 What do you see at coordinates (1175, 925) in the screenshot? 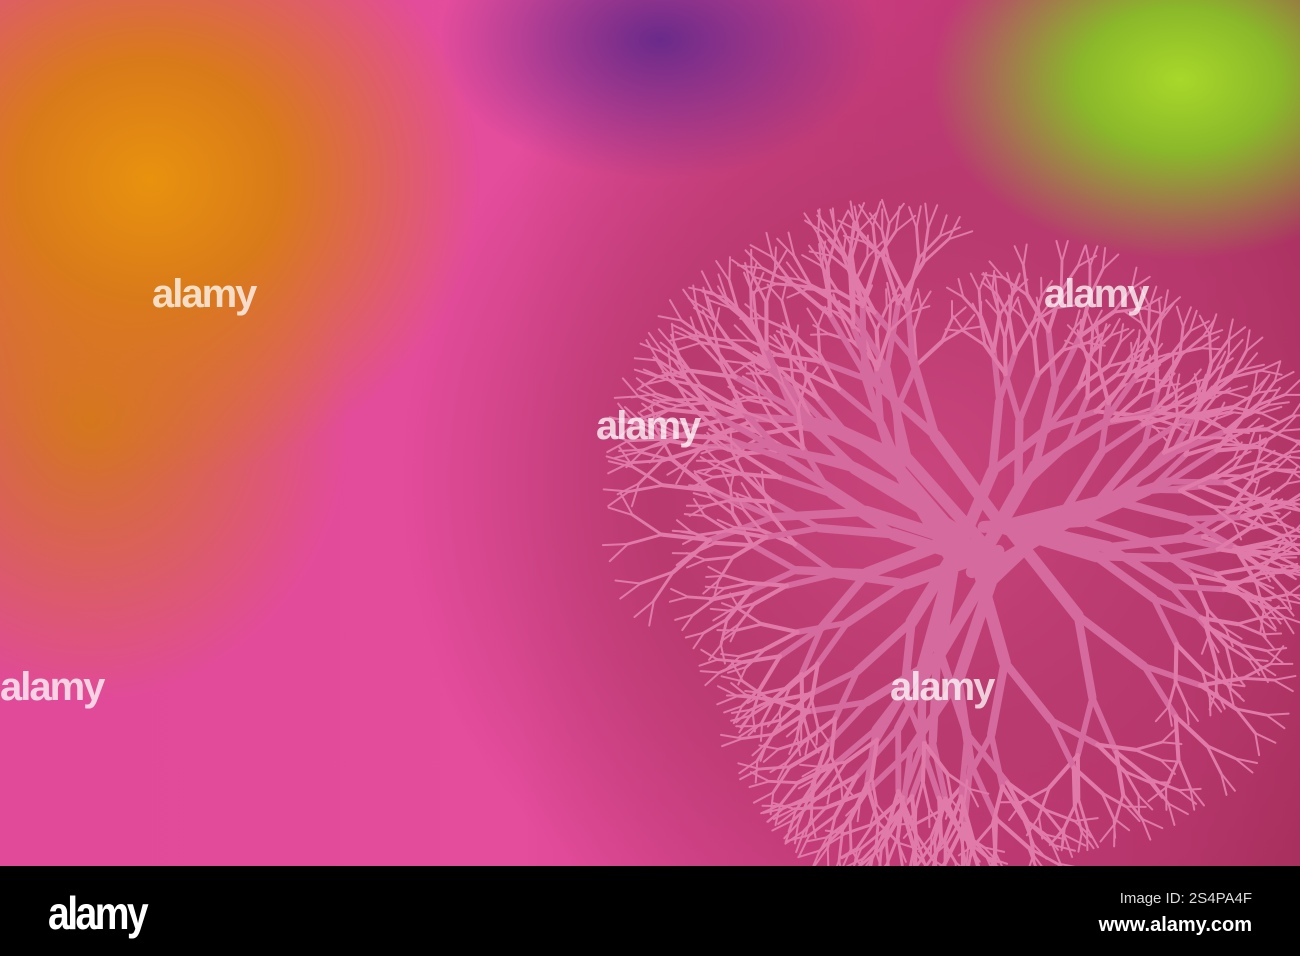
I see `site-url: www.alamy.com` at bounding box center [1175, 925].